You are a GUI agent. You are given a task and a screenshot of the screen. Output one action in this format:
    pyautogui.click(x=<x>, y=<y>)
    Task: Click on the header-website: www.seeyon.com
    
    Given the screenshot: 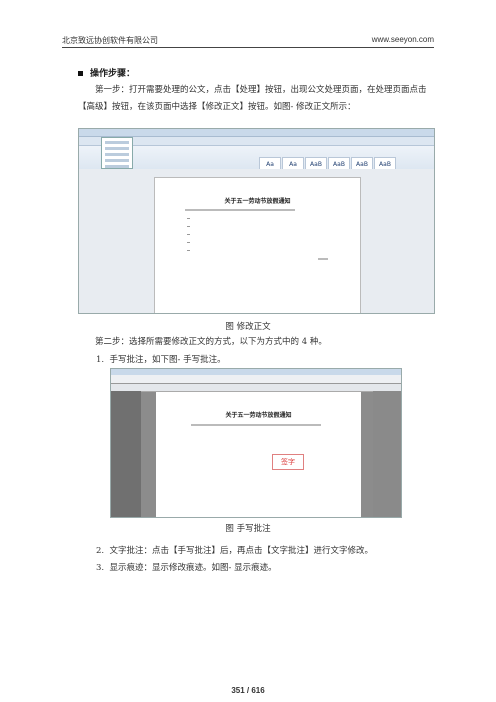 What is the action you would take?
    pyautogui.click(x=402, y=39)
    